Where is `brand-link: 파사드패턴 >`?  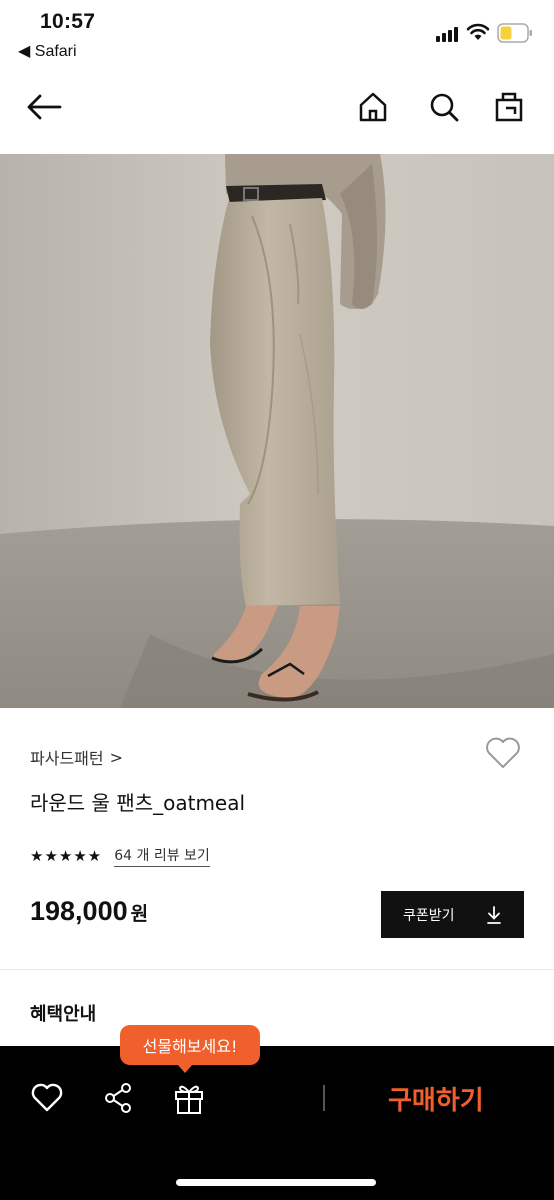
brand-link: 파사드패턴 > is located at coordinates (76, 757).